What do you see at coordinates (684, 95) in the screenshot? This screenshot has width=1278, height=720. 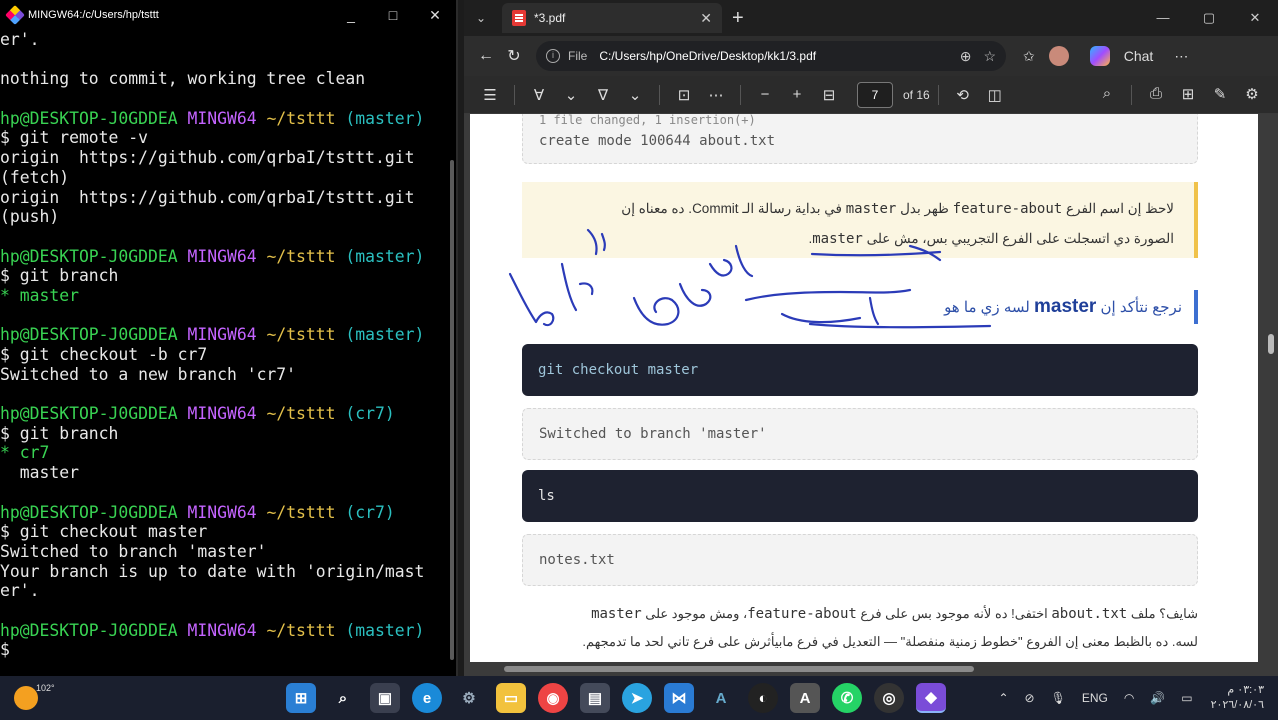 I see `text-icon: ⊡` at bounding box center [684, 95].